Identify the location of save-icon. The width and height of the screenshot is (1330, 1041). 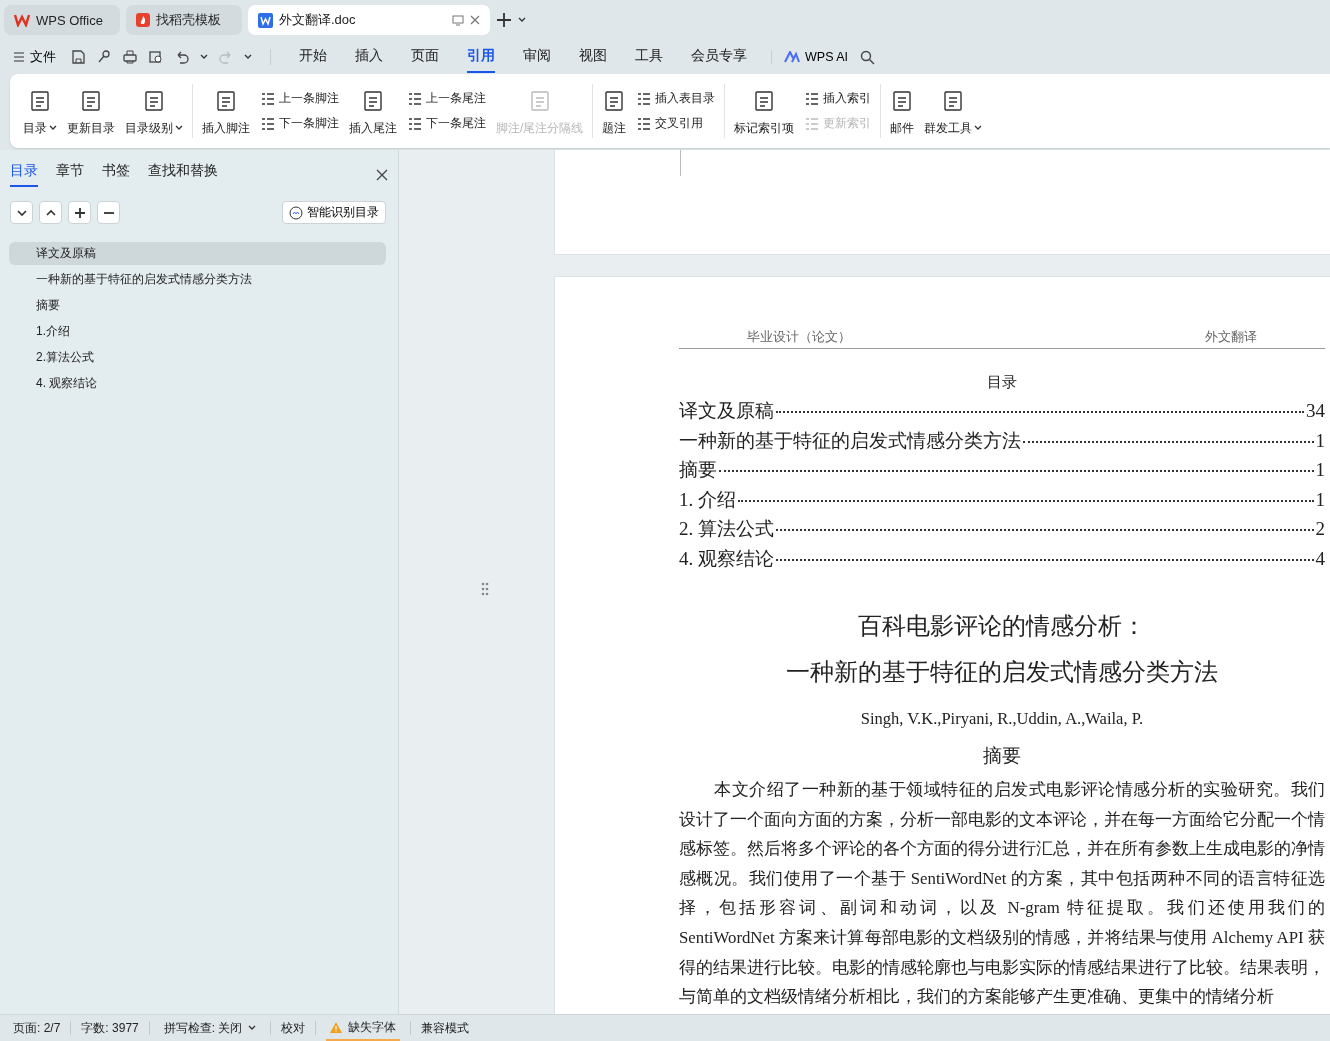
(78, 57).